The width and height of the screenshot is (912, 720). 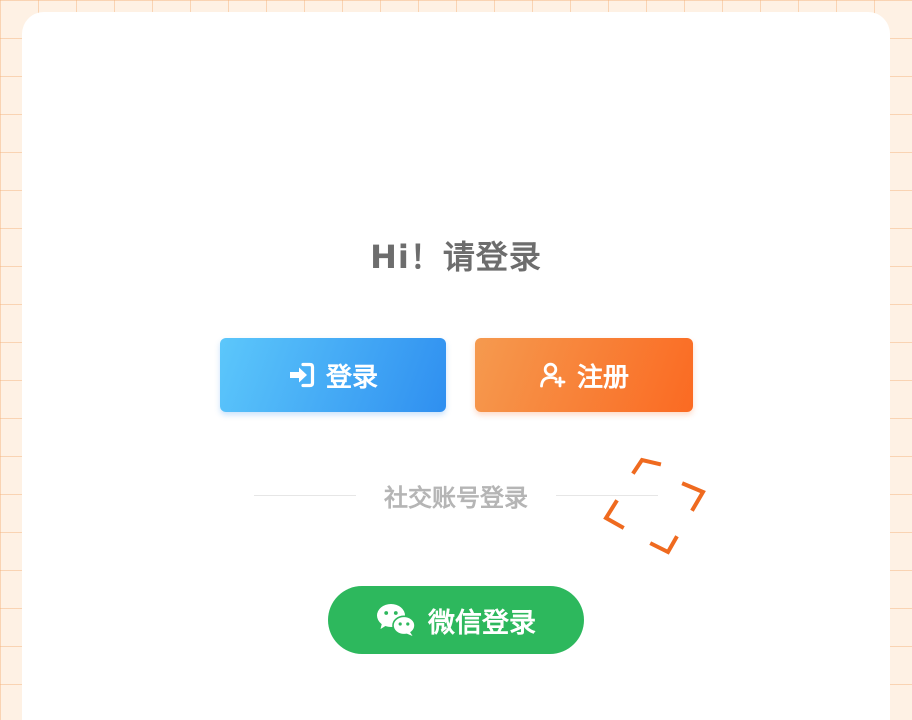 I want to click on scan-frame-icon, so click(x=655, y=506).